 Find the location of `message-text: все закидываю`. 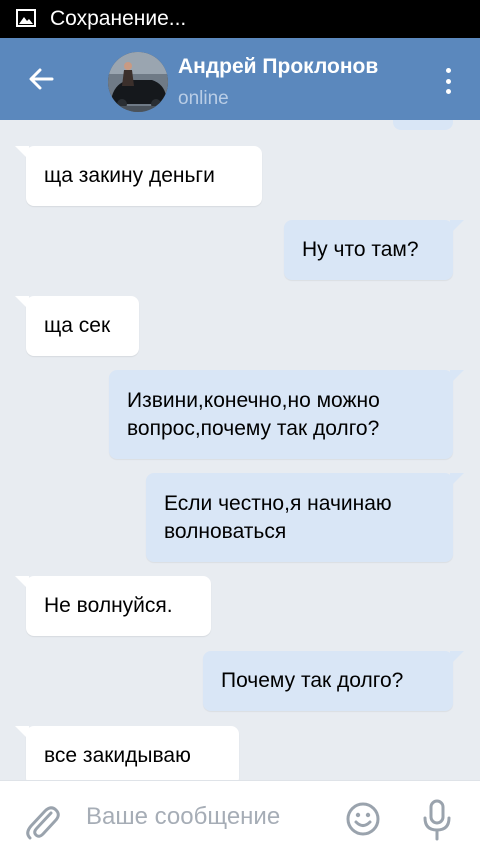

message-text: все закидываю is located at coordinates (117, 755).